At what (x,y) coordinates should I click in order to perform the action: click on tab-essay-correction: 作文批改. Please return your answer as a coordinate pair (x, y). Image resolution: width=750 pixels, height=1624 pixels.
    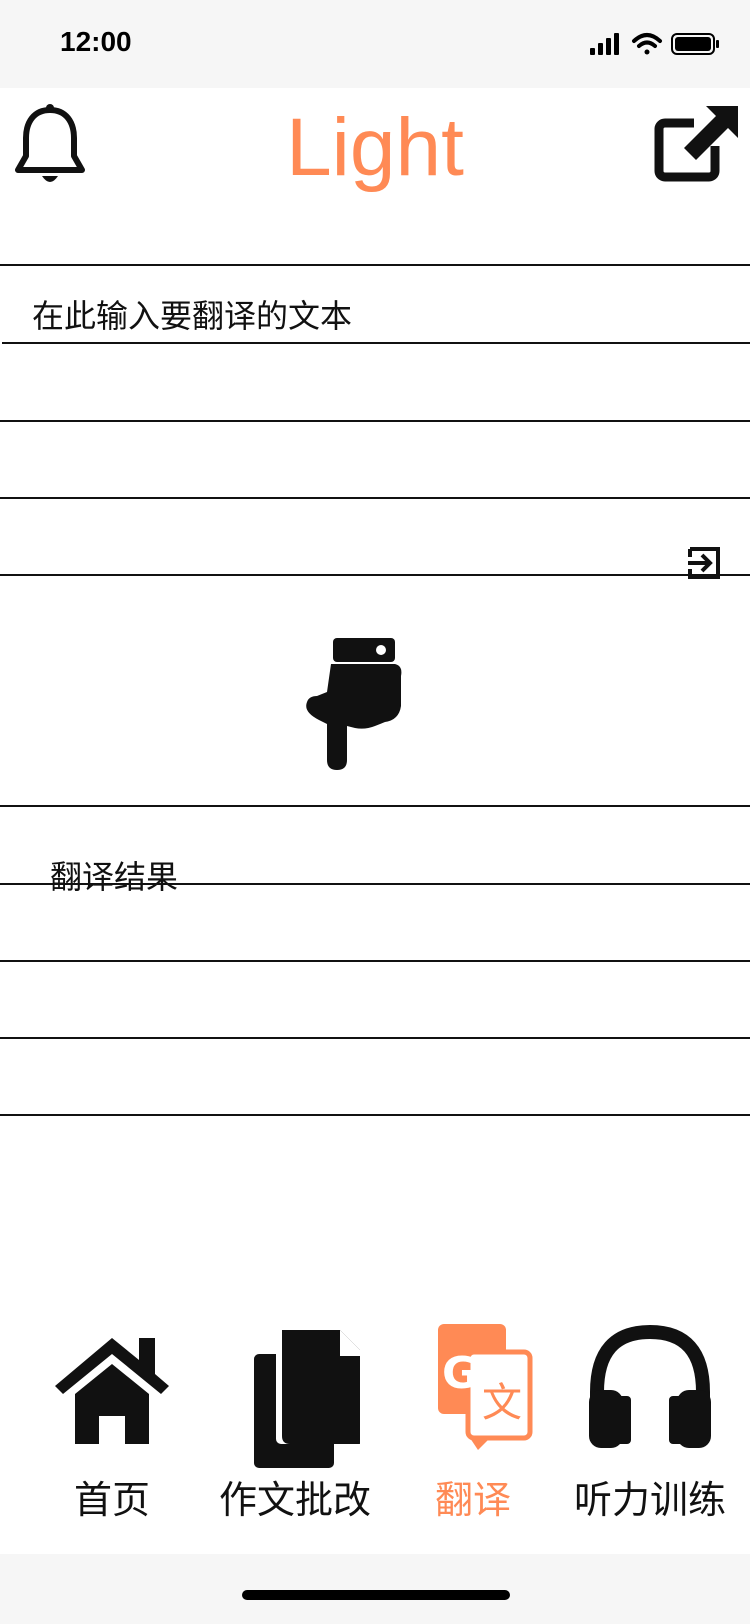
    Looking at the image, I should click on (295, 1421).